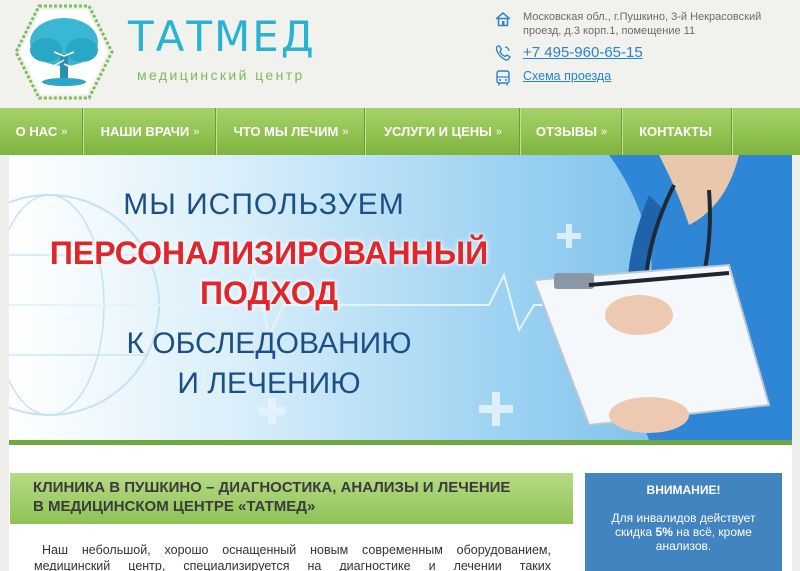 This screenshot has width=800, height=571. Describe the element at coordinates (683, 490) in the screenshot. I see `notice-title: ВНИМАНИЕ!` at that location.